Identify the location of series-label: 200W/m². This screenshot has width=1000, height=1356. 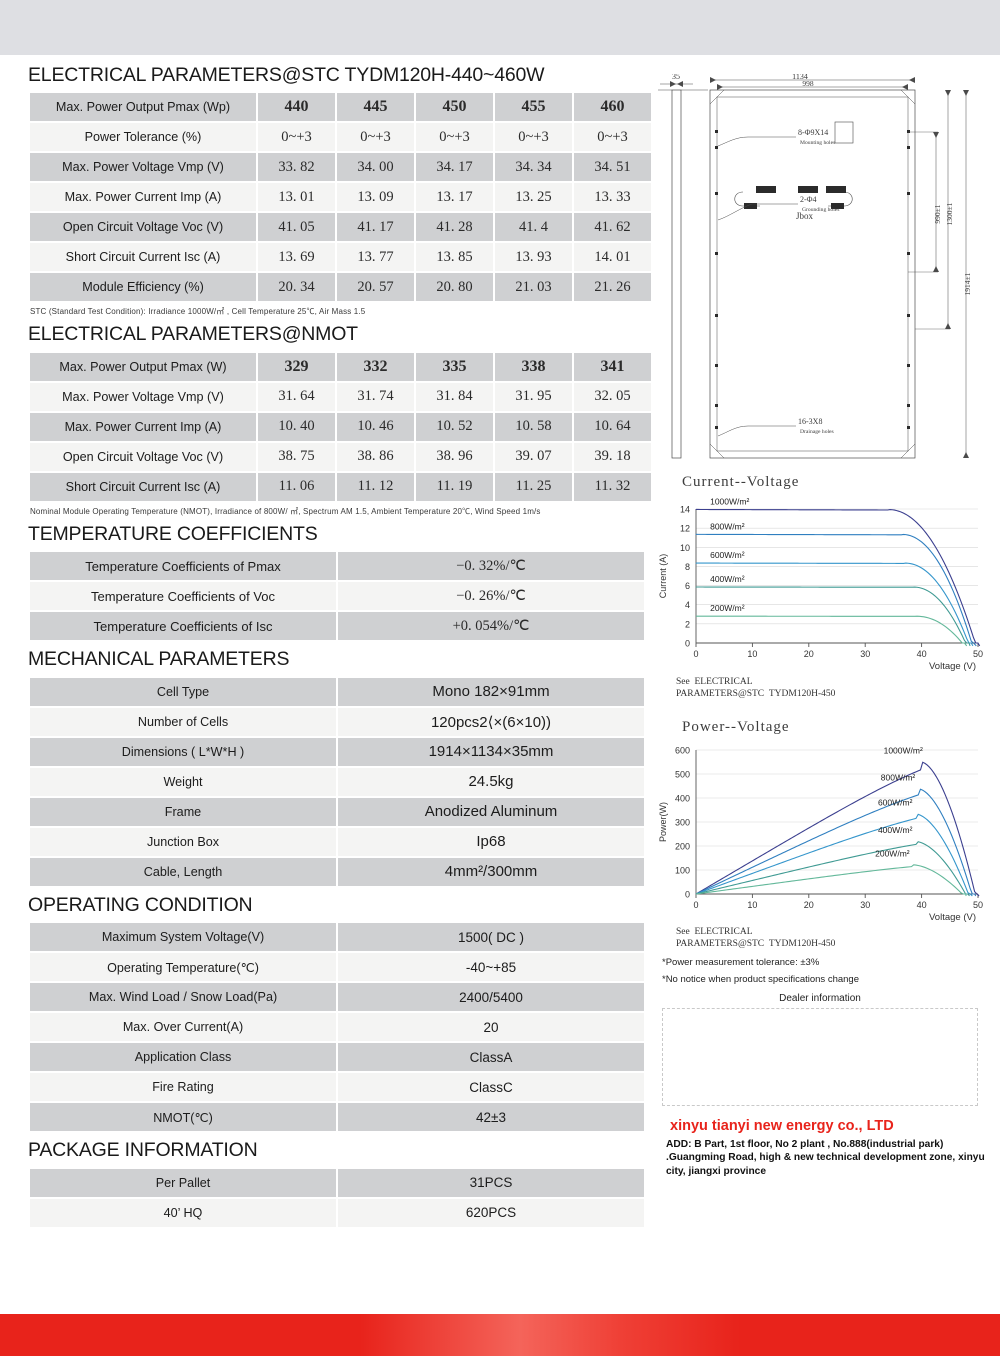
(892, 853).